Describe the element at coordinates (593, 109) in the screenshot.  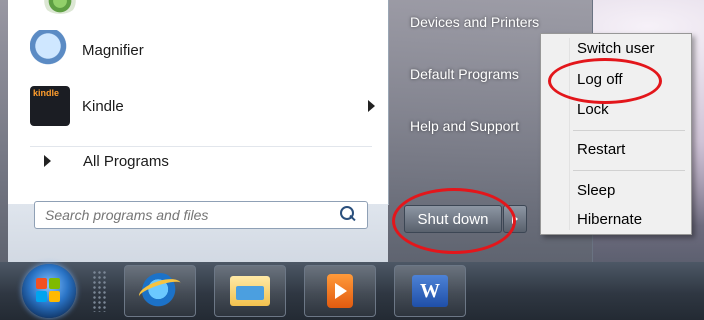
I see `menu-item-lock: Lock` at that location.